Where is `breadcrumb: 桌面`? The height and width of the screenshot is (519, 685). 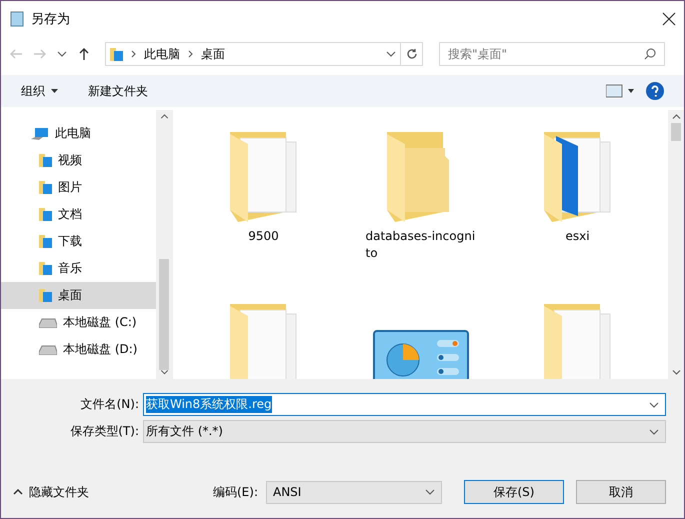 breadcrumb: 桌面 is located at coordinates (213, 54).